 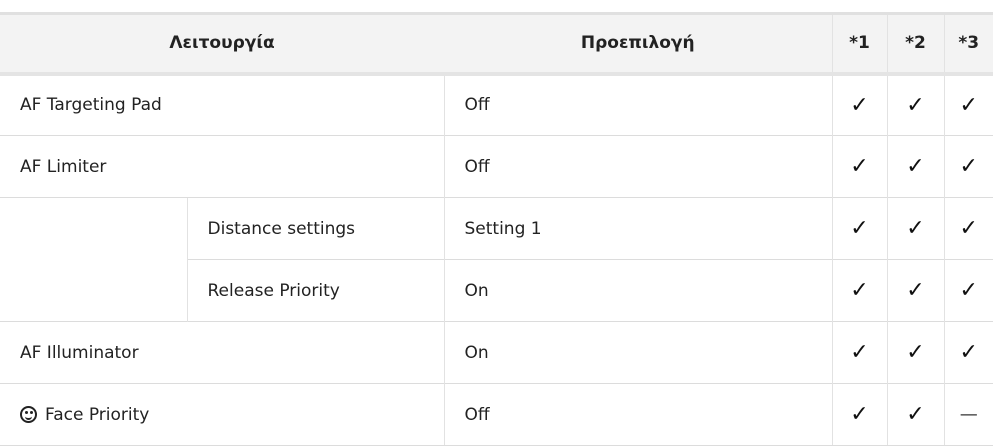 I want to click on sub-function-cell: Distance settings, so click(x=315, y=228).